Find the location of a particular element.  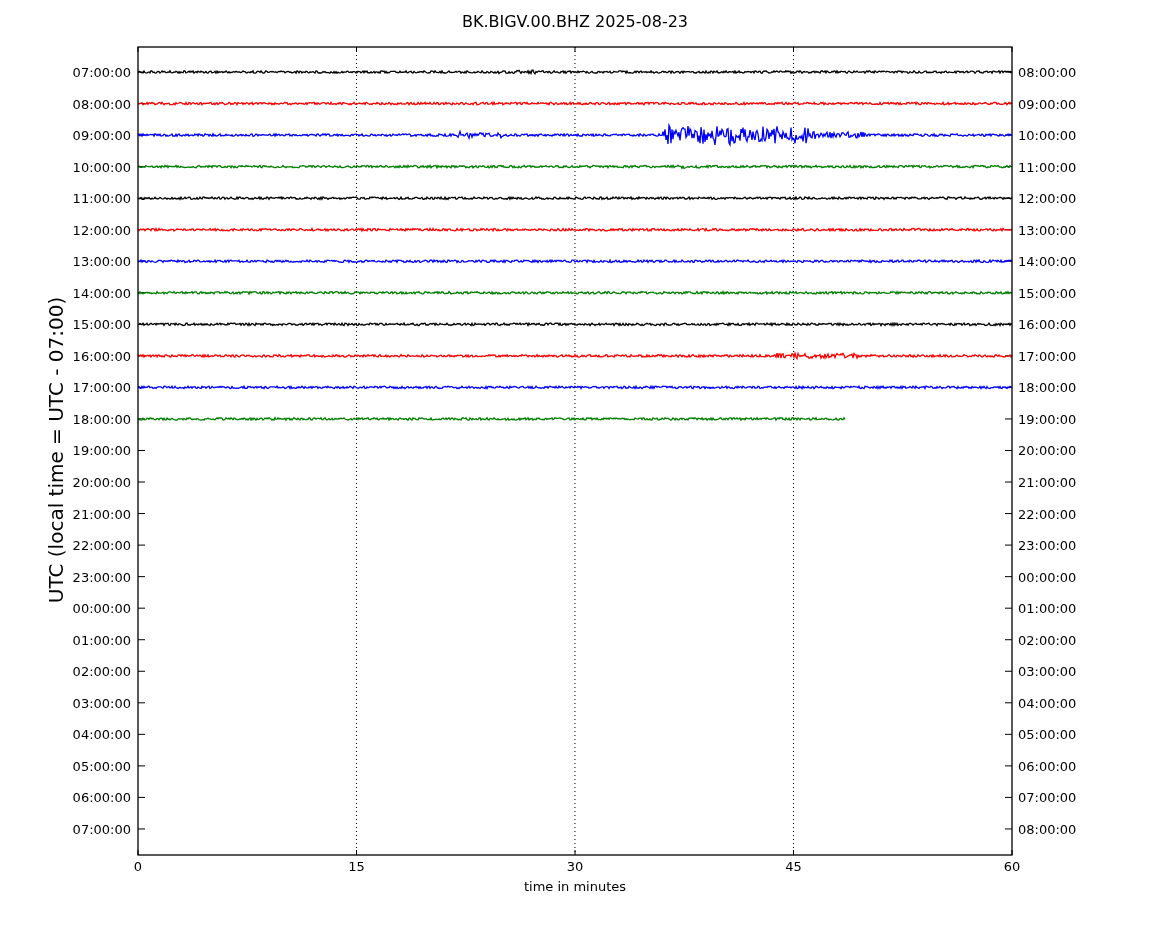

x-tick-label: 0 is located at coordinates (138, 866).